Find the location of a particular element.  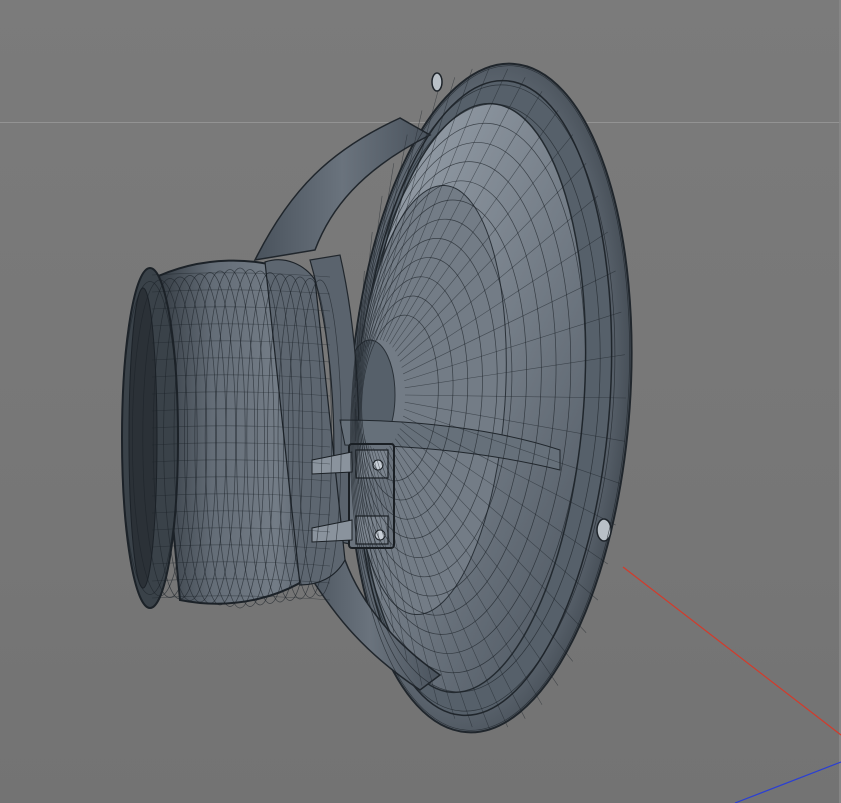

x-axis-line is located at coordinates (731, 651).